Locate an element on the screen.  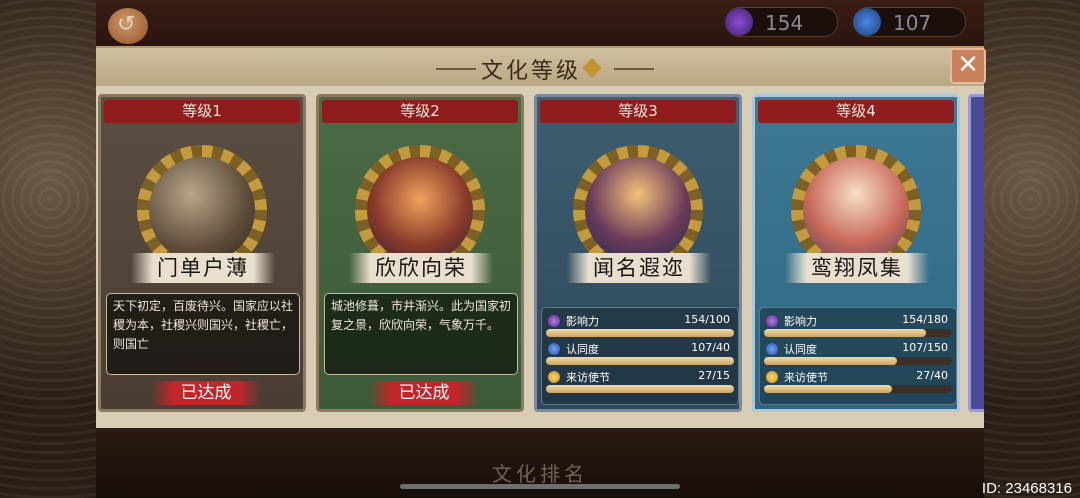
influence-value: 154 is located at coordinates (784, 23).